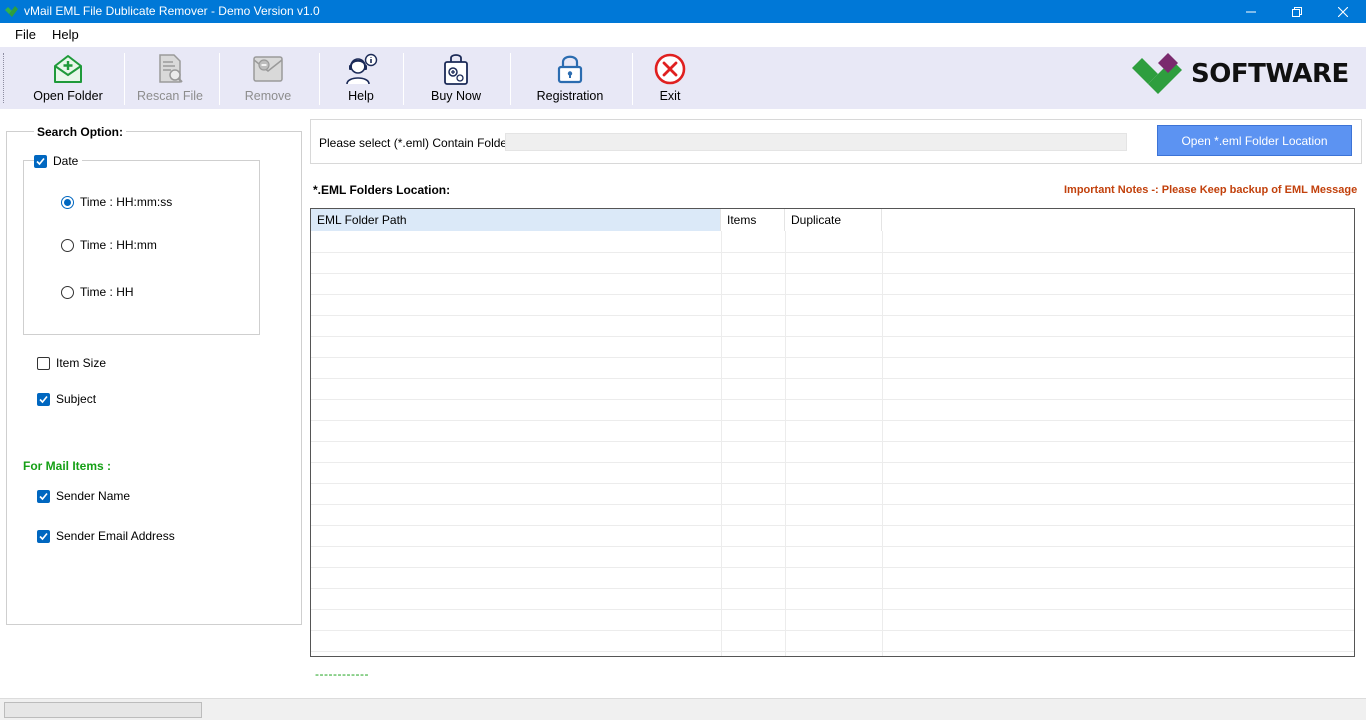  I want to click on rescan-file-icon, so click(171, 68).